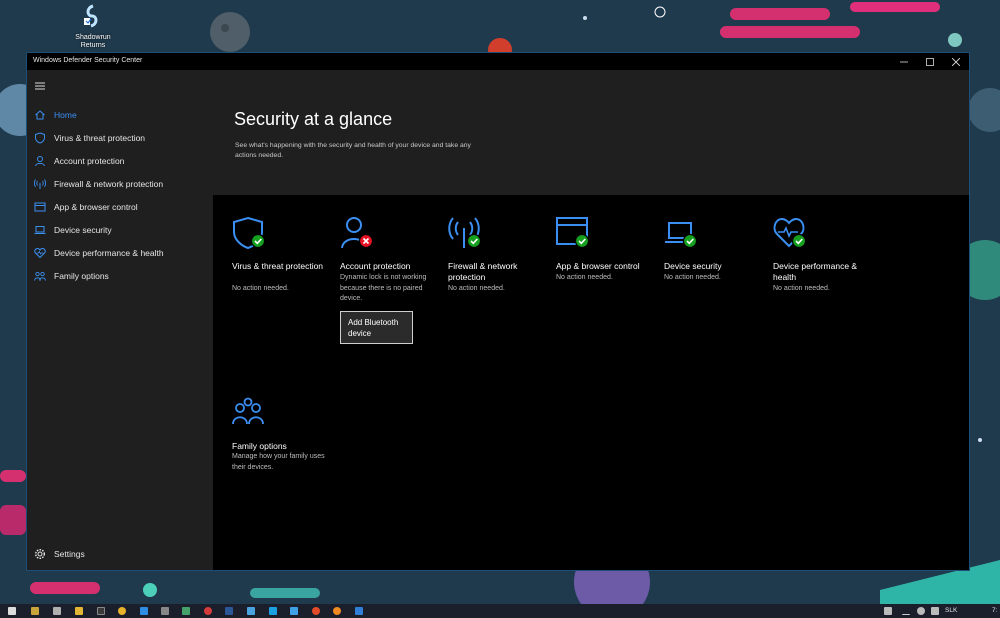  Describe the element at coordinates (208, 611) in the screenshot. I see `opera-icon` at that location.